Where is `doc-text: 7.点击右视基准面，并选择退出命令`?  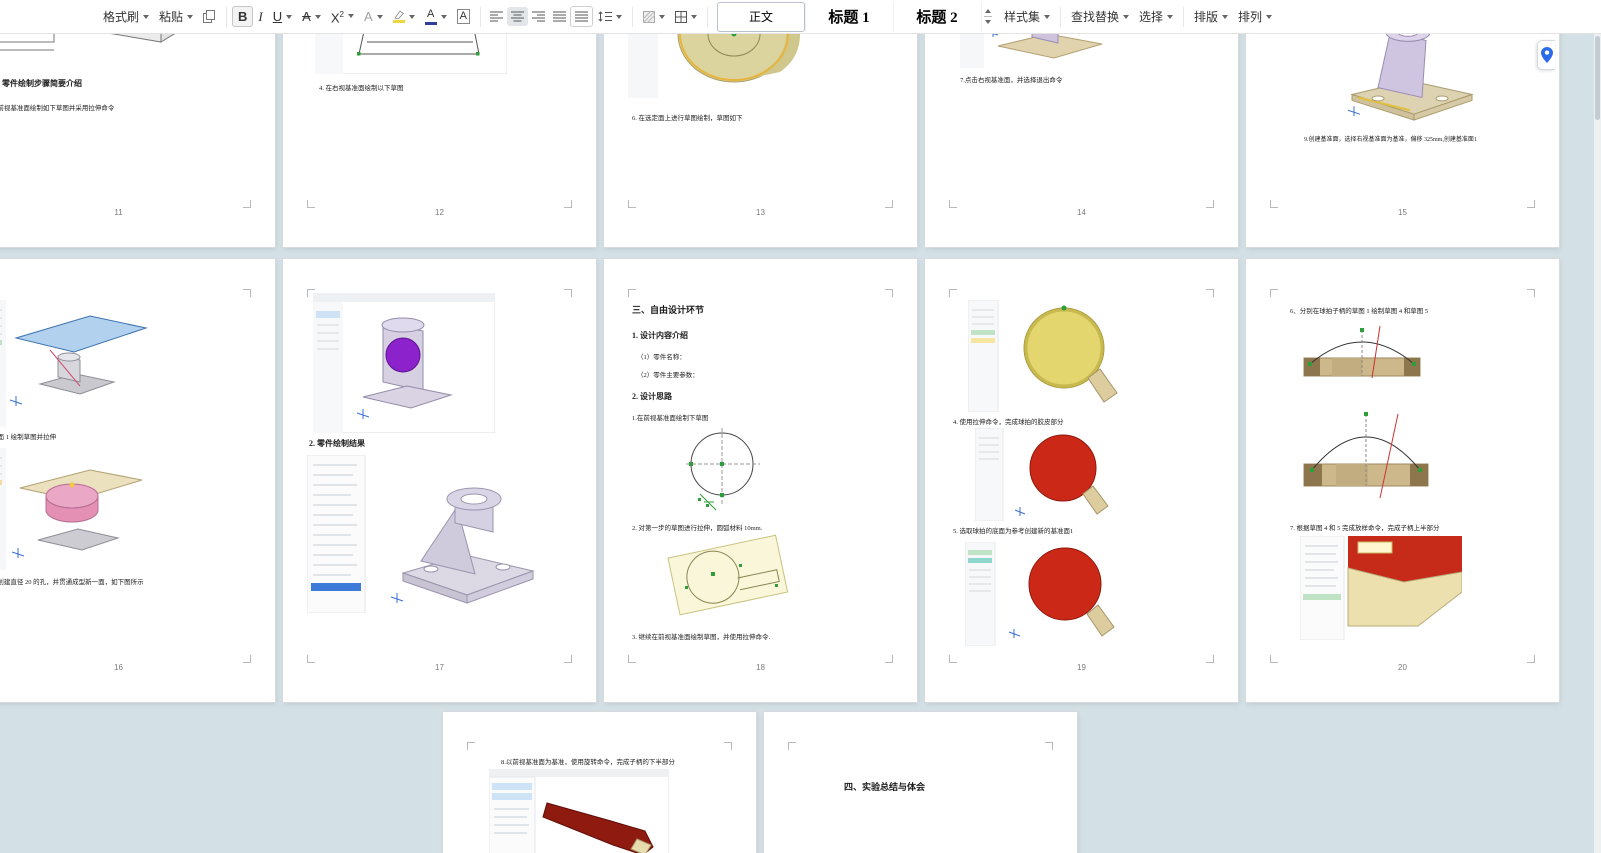
doc-text: 7.点击右视基准面，并选择退出命令 is located at coordinates (1011, 80).